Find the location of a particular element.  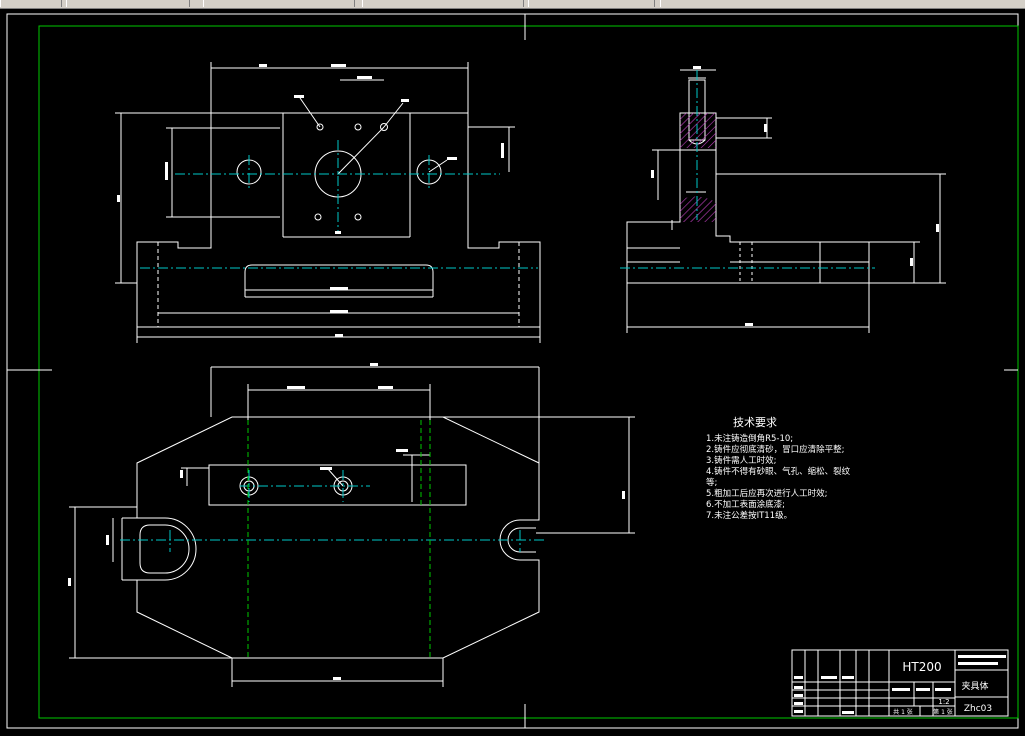

drawing-number: Zhc03 is located at coordinates (978, 709).